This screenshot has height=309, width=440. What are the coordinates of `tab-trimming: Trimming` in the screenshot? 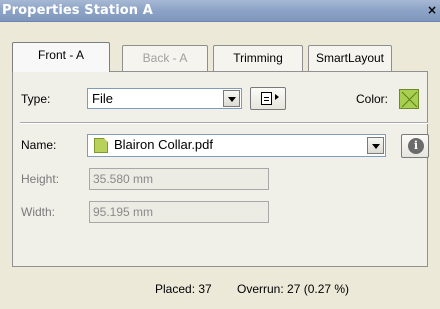 It's located at (258, 58).